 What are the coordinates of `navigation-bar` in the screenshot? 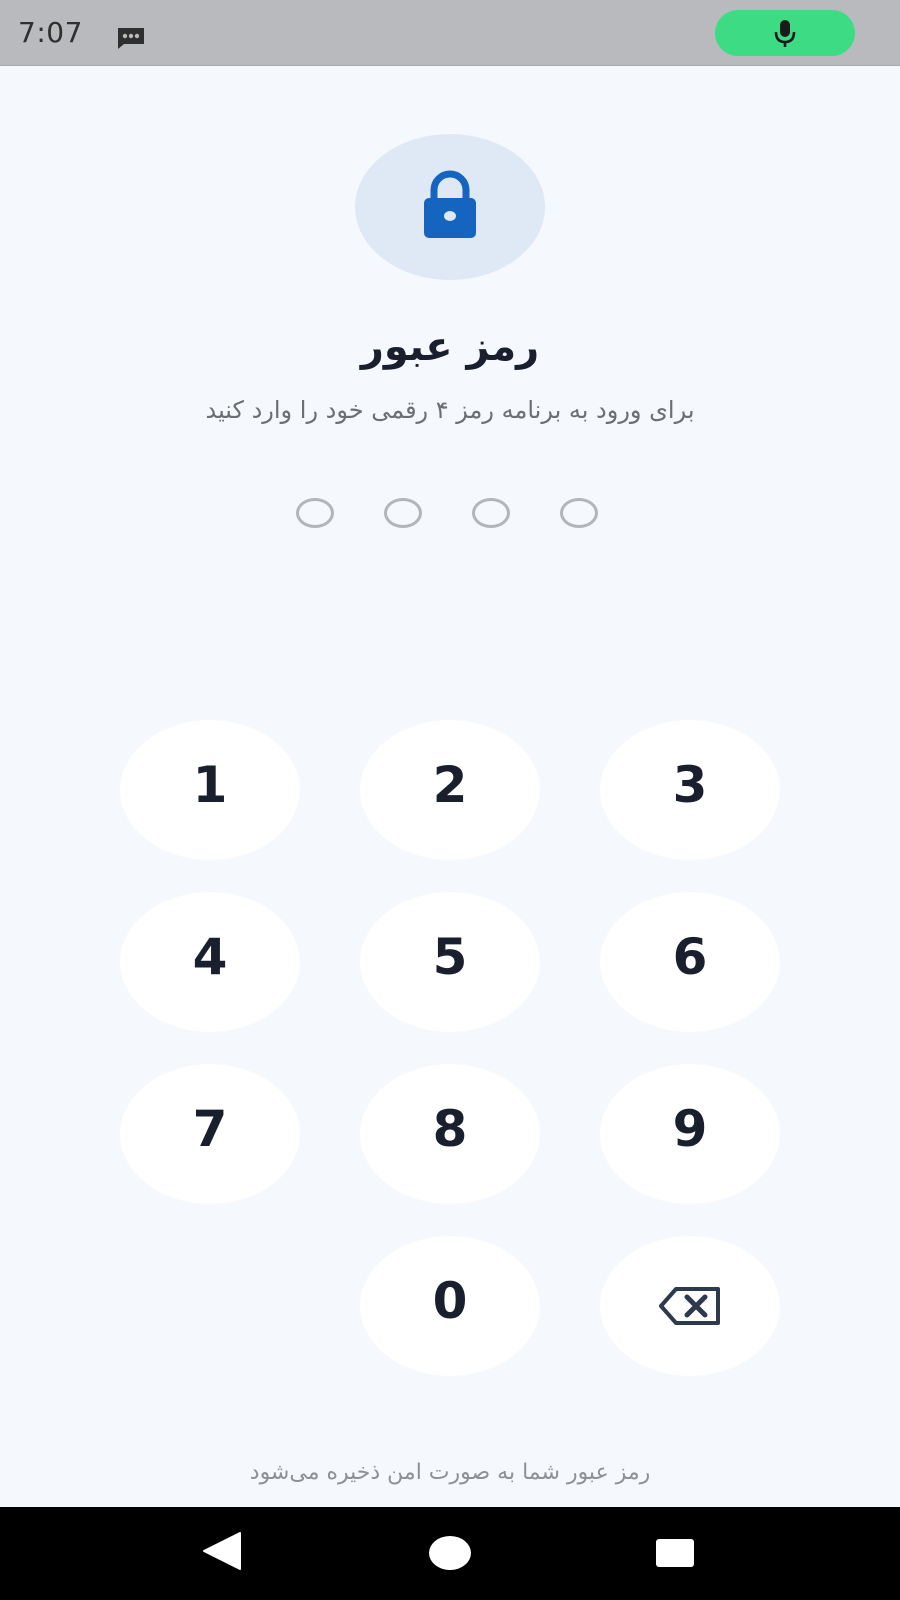 It's located at (450, 1553).